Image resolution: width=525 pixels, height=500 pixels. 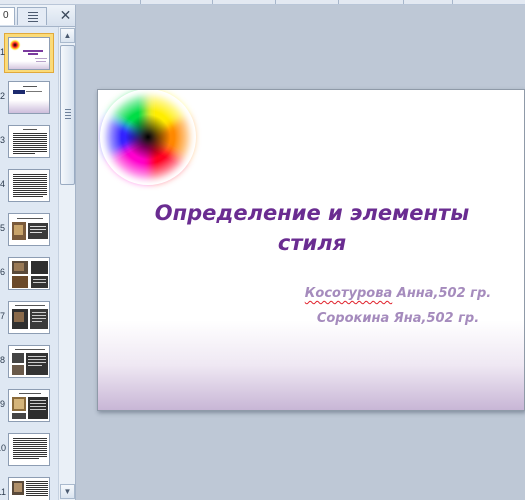 I want to click on slide-thumbnail: 3, so click(x=29, y=144).